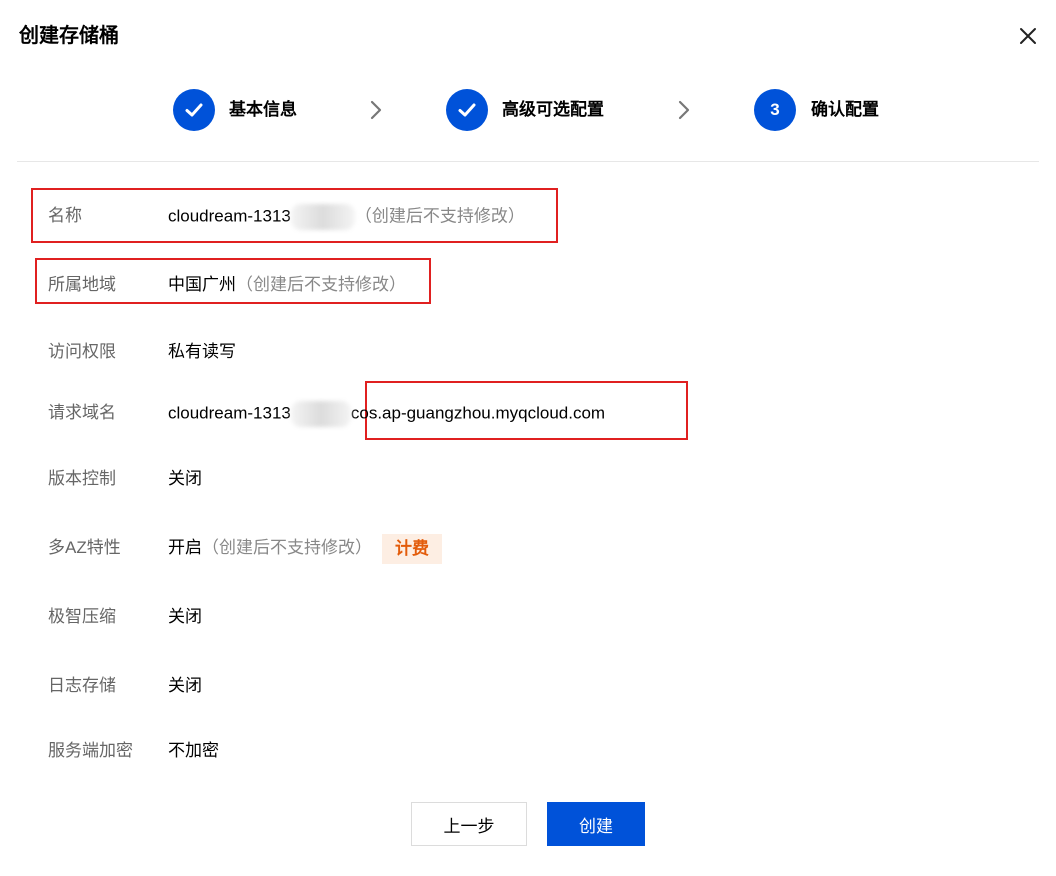 The height and width of the screenshot is (876, 1056). Describe the element at coordinates (69, 36) in the screenshot. I see `dialog-title: 创建存储桶` at that location.